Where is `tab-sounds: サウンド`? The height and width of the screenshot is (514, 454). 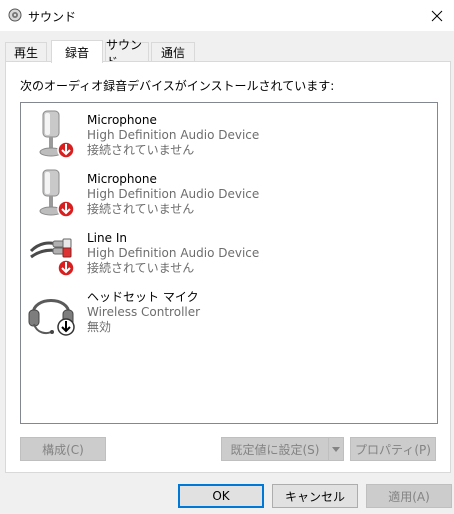 tab-sounds: サウンド is located at coordinates (127, 53).